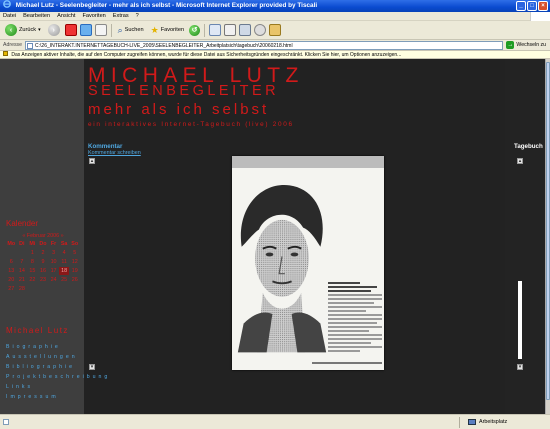 The height and width of the screenshot is (429, 550). I want to click on site-tagline: mehr als ich selbst, so click(179, 109).